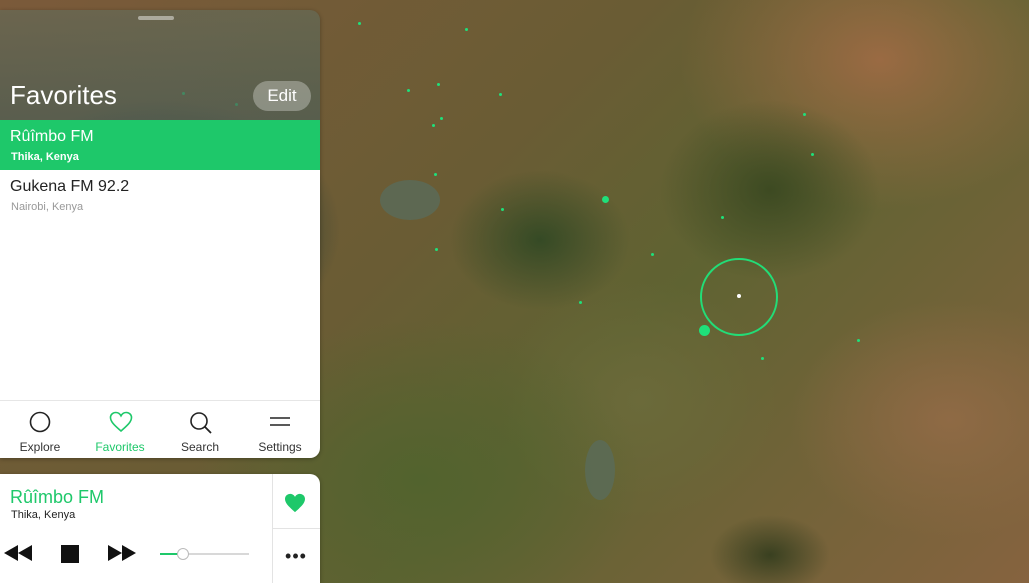 The image size is (1029, 583). What do you see at coordinates (282, 96) in the screenshot?
I see `edit-button: Edit` at bounding box center [282, 96].